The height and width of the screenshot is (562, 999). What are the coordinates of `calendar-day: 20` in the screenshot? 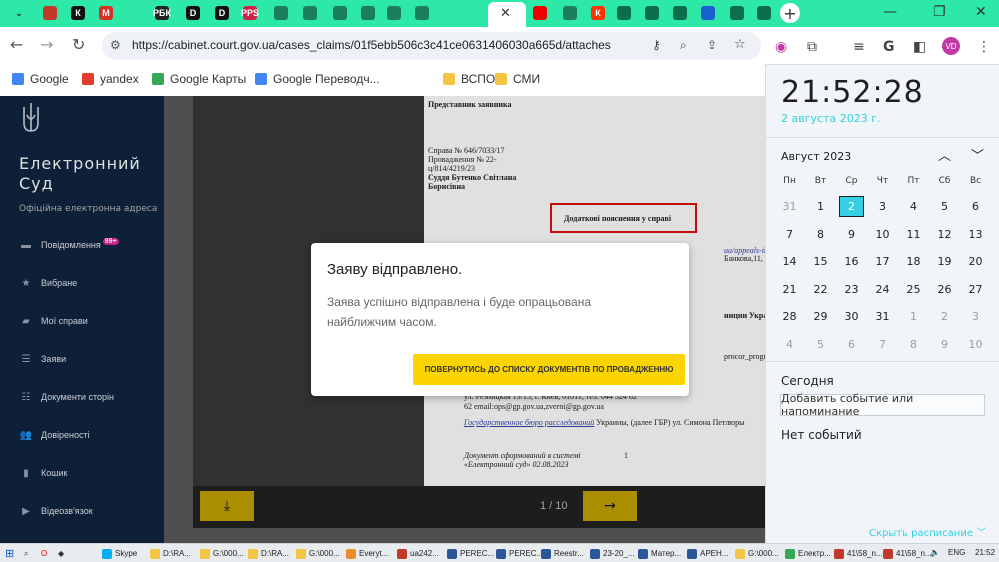 It's located at (975, 261).